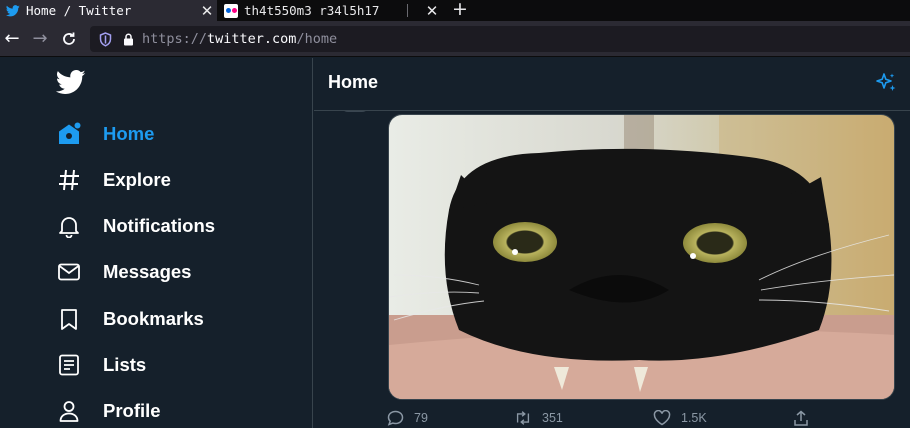 The width and height of the screenshot is (910, 428). I want to click on twitter-bird-icon, so click(13, 11).